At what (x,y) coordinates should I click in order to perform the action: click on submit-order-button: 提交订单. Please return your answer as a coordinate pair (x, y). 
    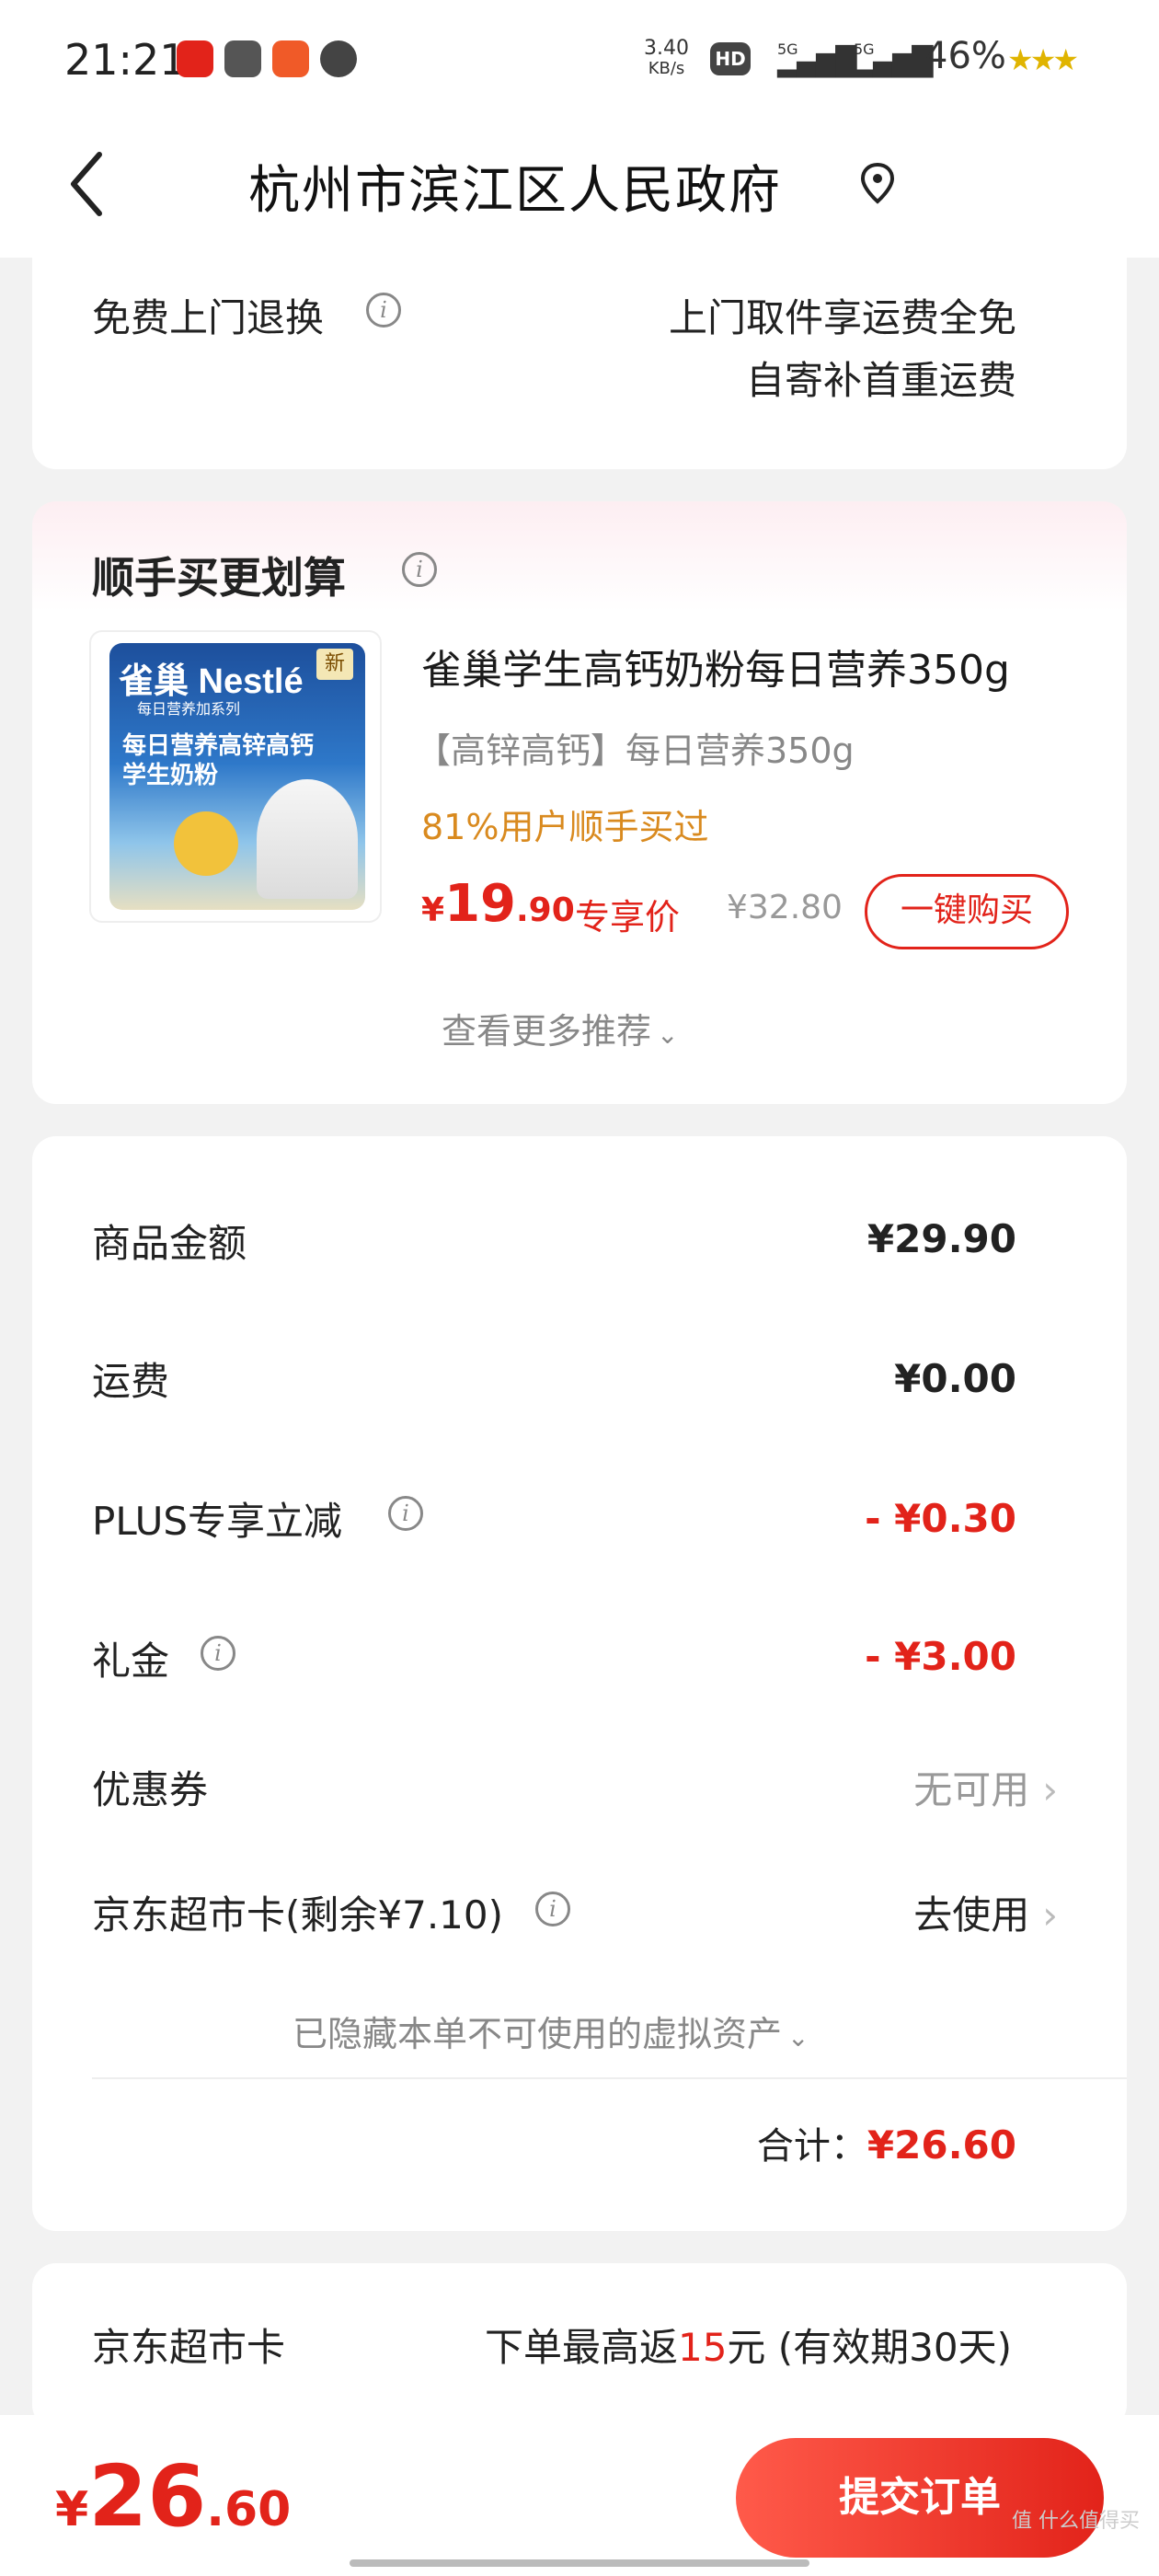
    Looking at the image, I should click on (920, 2498).